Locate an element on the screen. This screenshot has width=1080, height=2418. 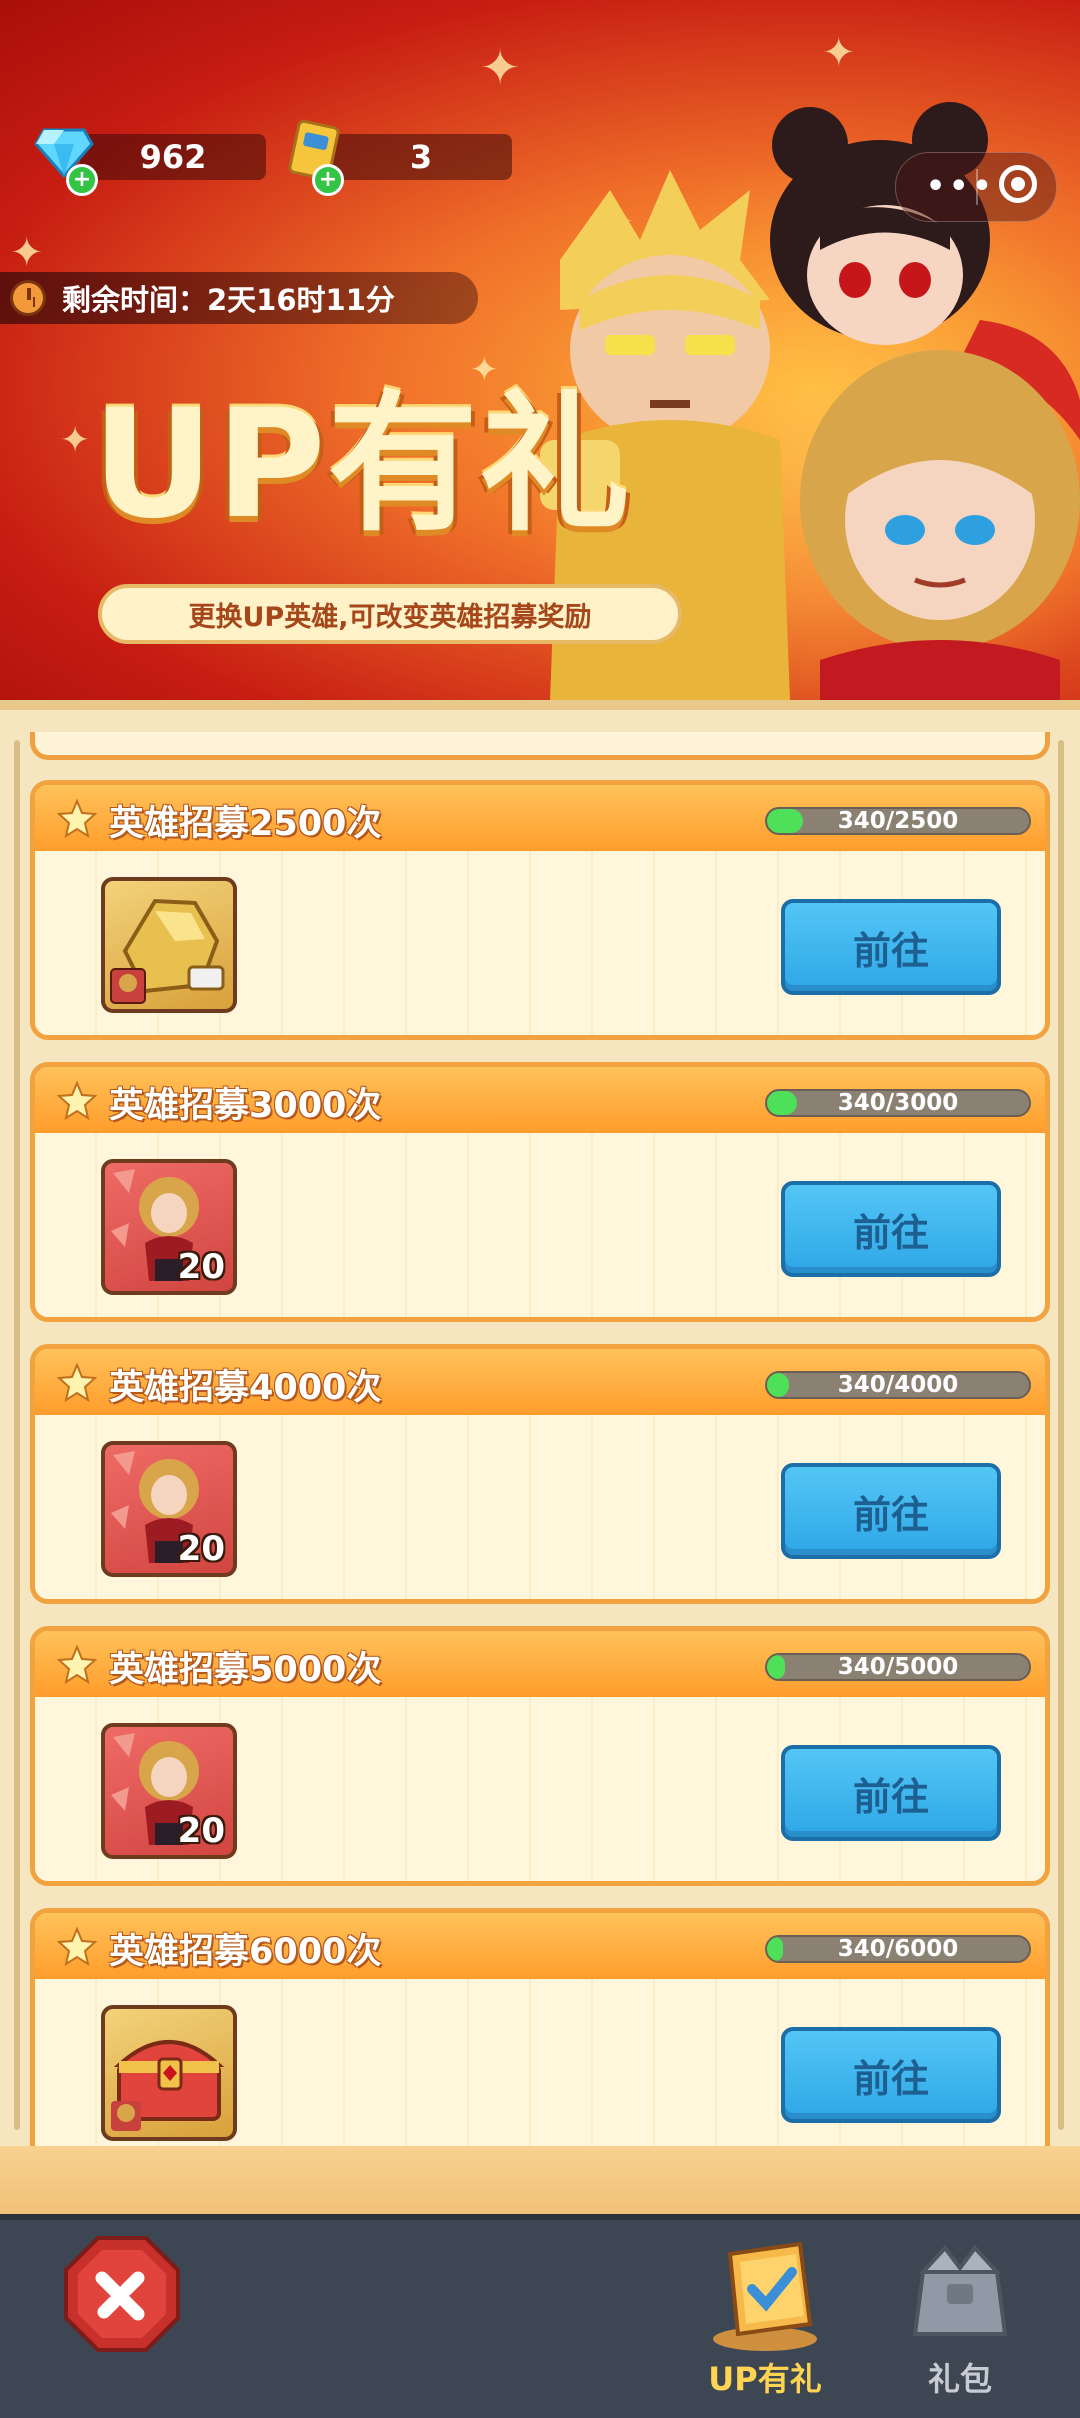
diamond-counter: 962 is located at coordinates (173, 157).